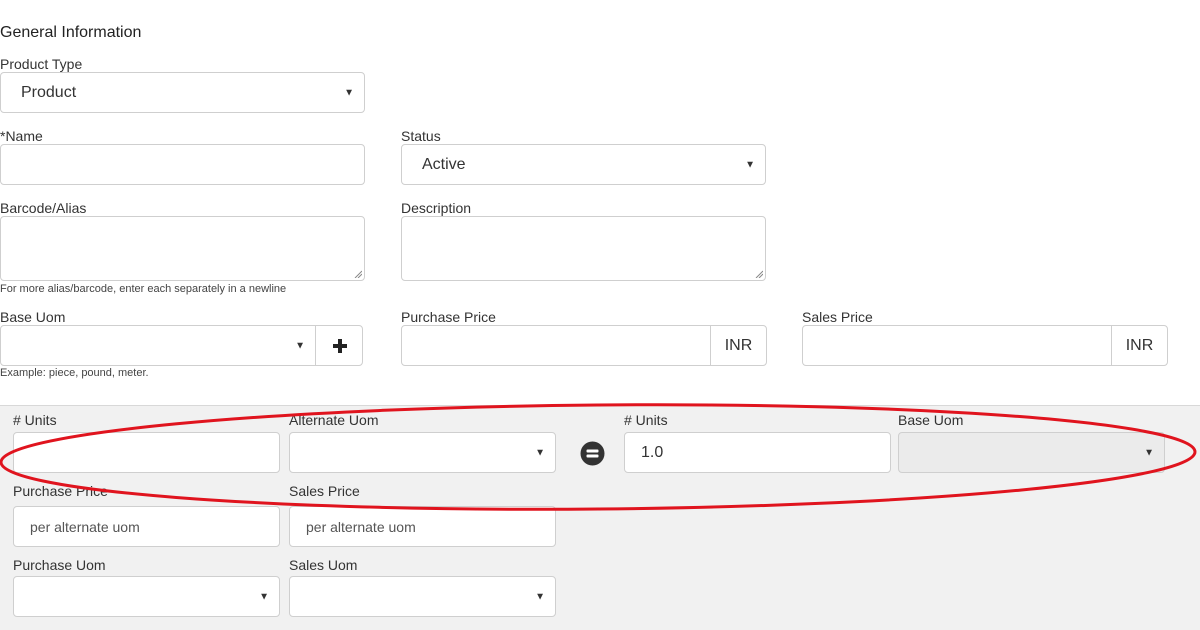  Describe the element at coordinates (652, 452) in the screenshot. I see `base-units-value: 1.0` at that location.